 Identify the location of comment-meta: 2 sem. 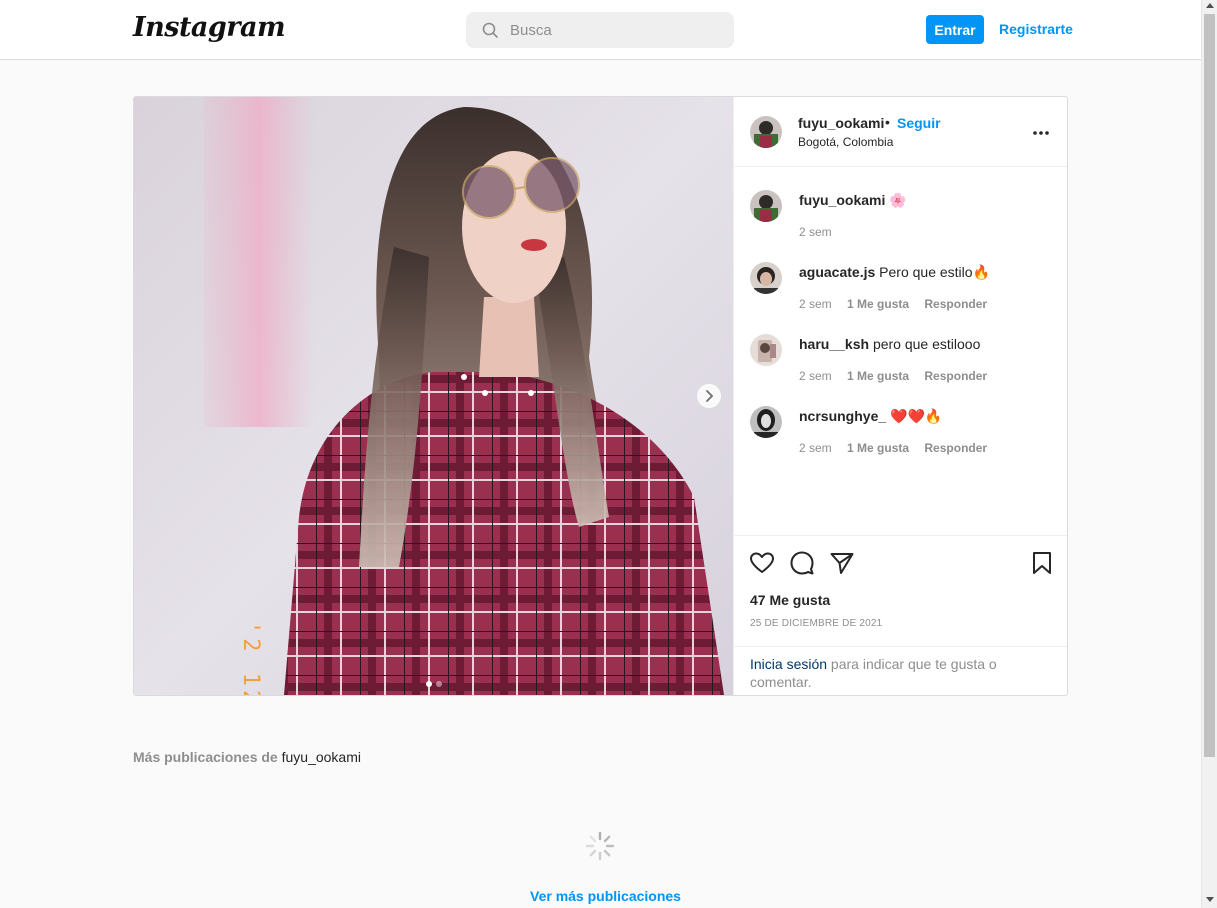
(821, 232).